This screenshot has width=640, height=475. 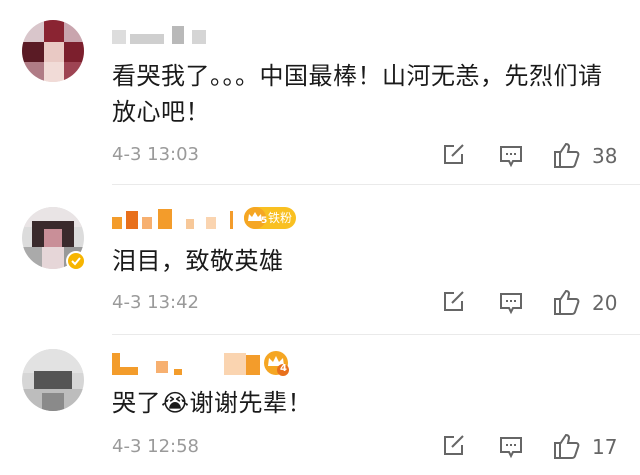 What do you see at coordinates (76, 261) in the screenshot?
I see `verified-icon` at bounding box center [76, 261].